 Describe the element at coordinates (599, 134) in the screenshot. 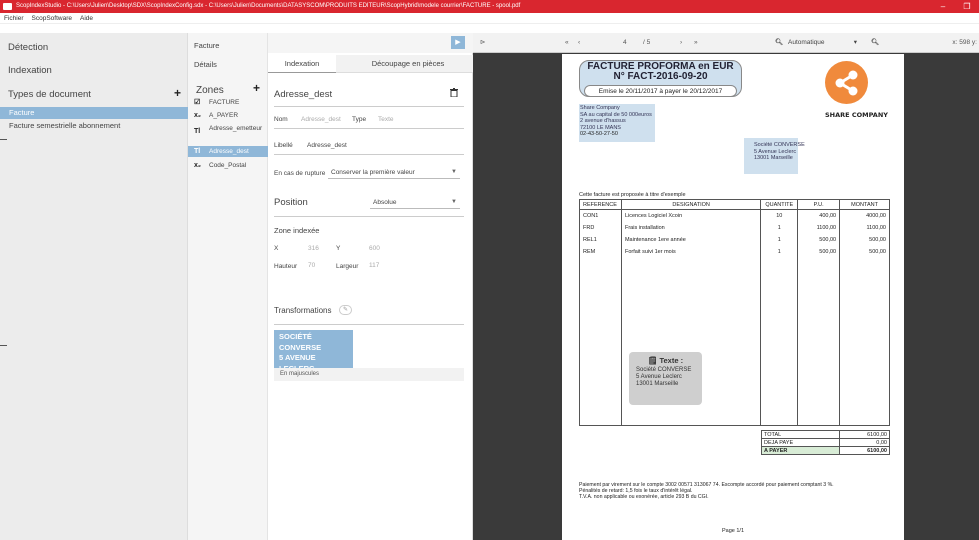

I see `sender-line: 02-43-50-27-50` at that location.